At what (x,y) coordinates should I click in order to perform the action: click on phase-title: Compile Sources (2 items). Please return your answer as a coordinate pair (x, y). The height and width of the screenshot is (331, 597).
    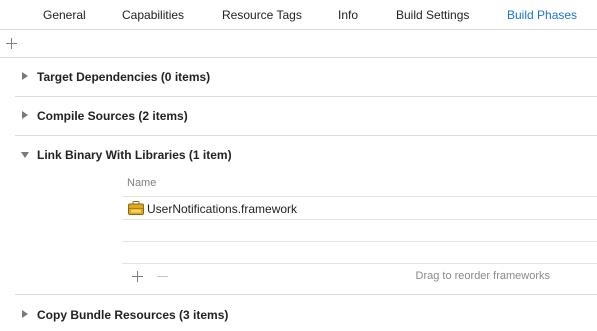
    Looking at the image, I should click on (112, 116).